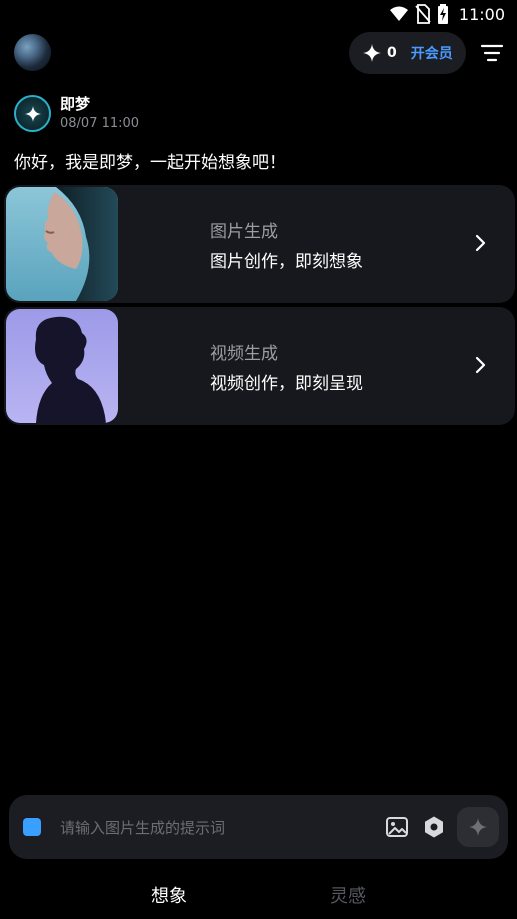 The image size is (517, 919). What do you see at coordinates (397, 827) in the screenshot?
I see `image-upload-icon` at bounding box center [397, 827].